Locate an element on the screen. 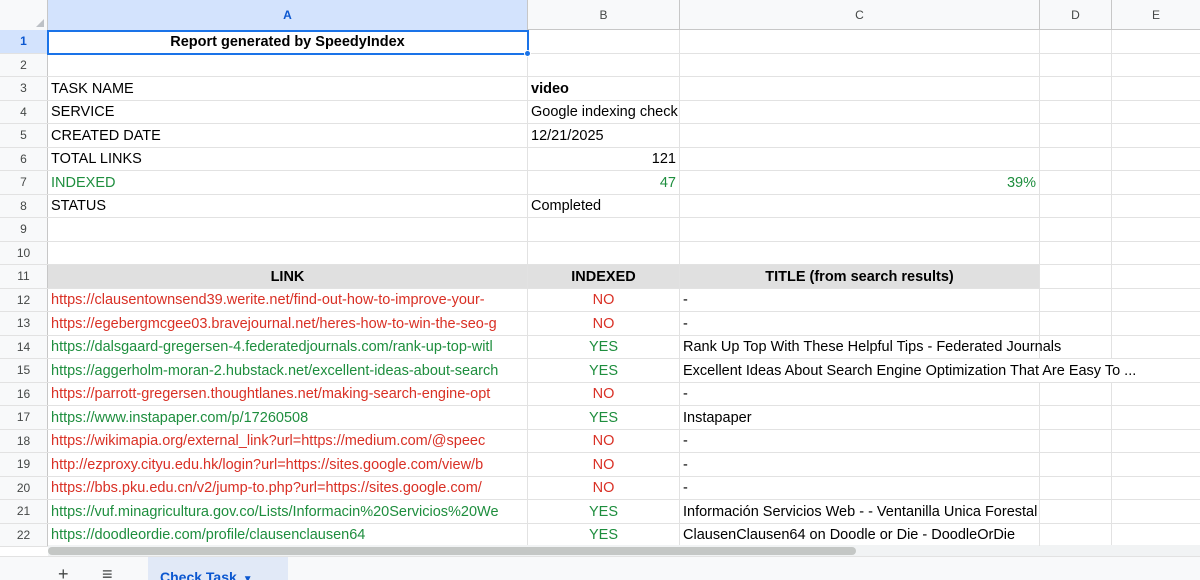 The image size is (1200, 580). column-header-d: D is located at coordinates (1076, 15).